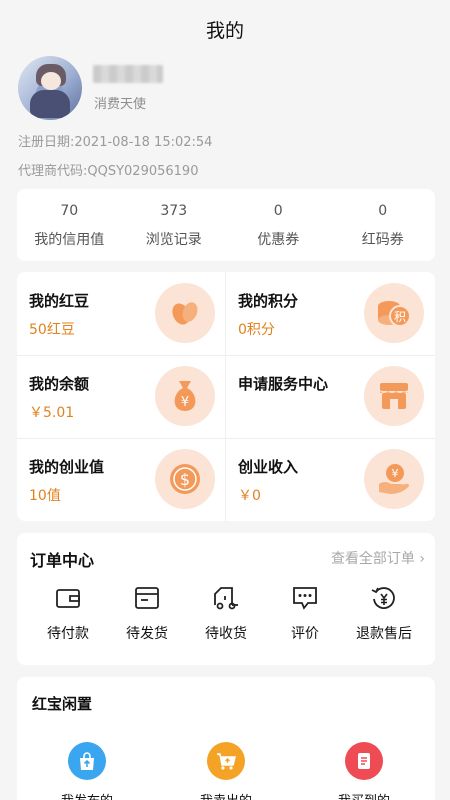  I want to click on order-review: 评价, so click(305, 613).